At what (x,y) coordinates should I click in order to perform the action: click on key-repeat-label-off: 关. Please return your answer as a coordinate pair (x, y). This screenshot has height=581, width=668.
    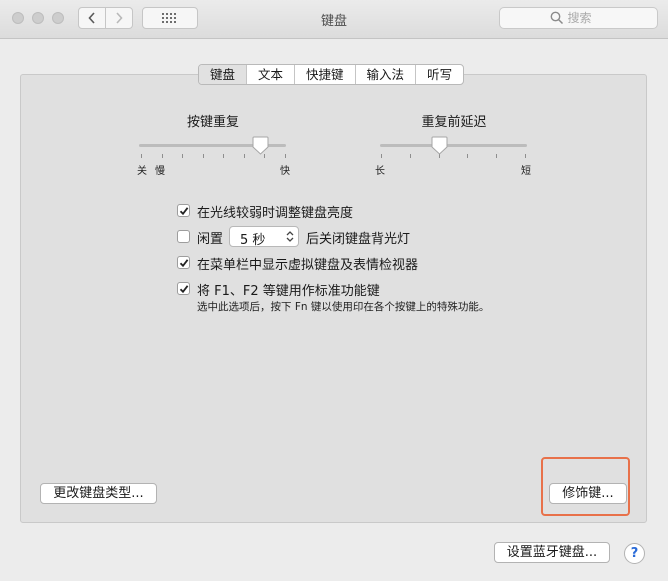
    Looking at the image, I should click on (142, 171).